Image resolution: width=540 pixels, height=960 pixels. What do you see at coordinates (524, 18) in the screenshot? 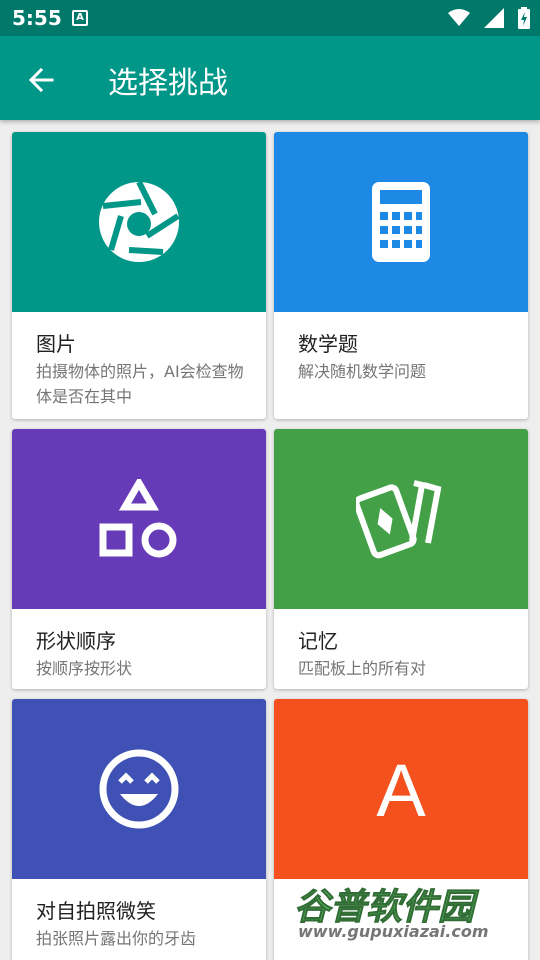
I see `battery-charging-icon` at bounding box center [524, 18].